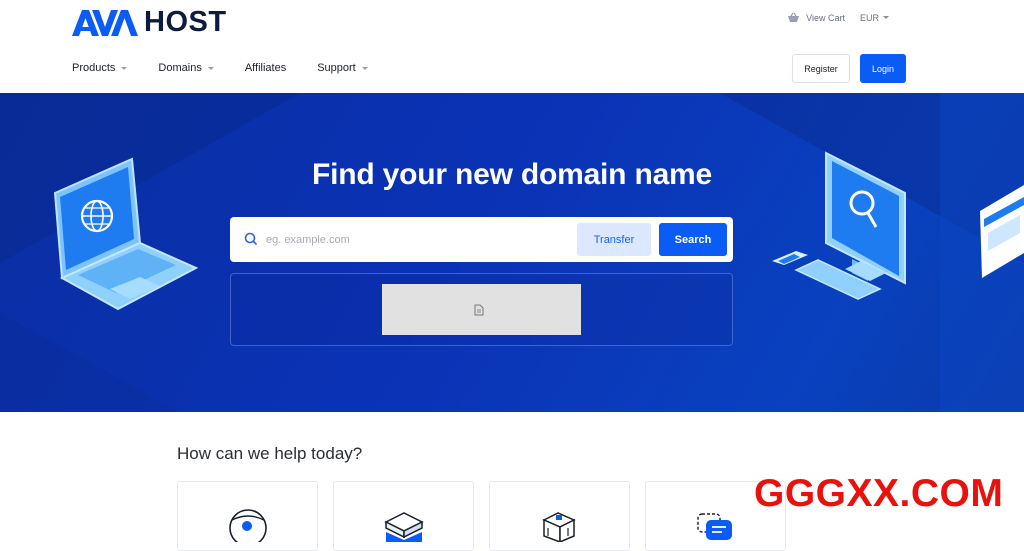 Image resolution: width=1024 pixels, height=551 pixels. What do you see at coordinates (416, 239) in the screenshot?
I see `domain-search-input` at bounding box center [416, 239].